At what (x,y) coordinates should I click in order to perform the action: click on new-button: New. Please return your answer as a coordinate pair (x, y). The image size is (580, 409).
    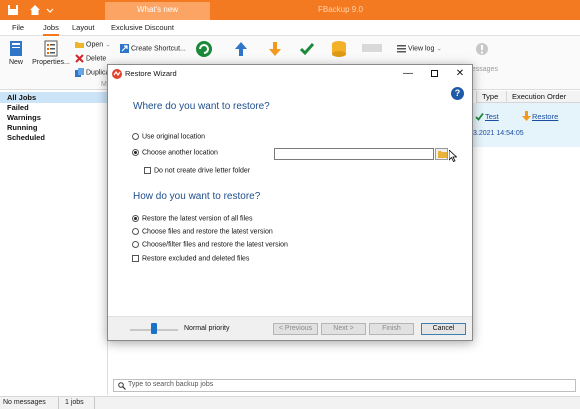
    Looking at the image, I should click on (16, 53).